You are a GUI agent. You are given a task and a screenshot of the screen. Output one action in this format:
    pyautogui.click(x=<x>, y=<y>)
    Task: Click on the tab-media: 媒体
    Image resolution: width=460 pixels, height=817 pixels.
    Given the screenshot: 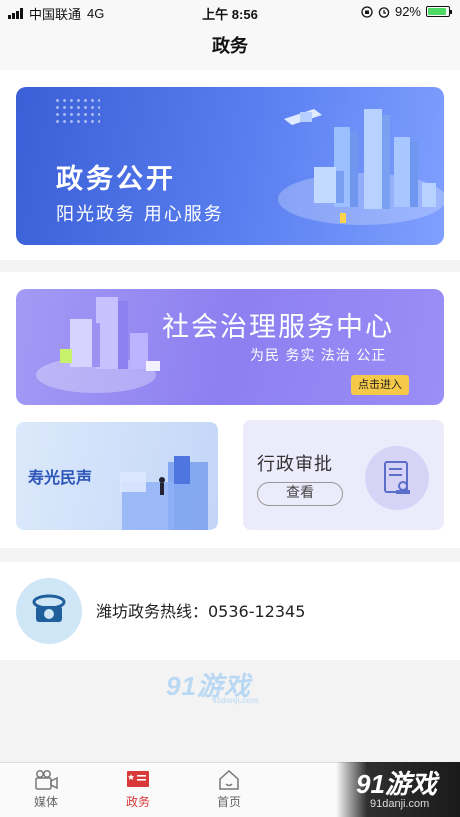 What is the action you would take?
    pyautogui.click(x=46, y=789)
    